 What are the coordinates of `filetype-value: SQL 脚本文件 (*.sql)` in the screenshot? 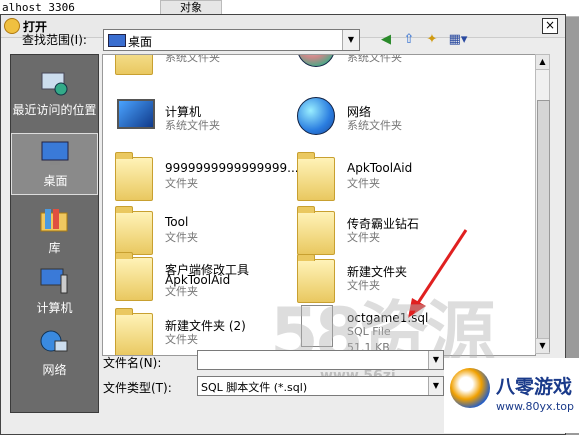 It's located at (254, 387).